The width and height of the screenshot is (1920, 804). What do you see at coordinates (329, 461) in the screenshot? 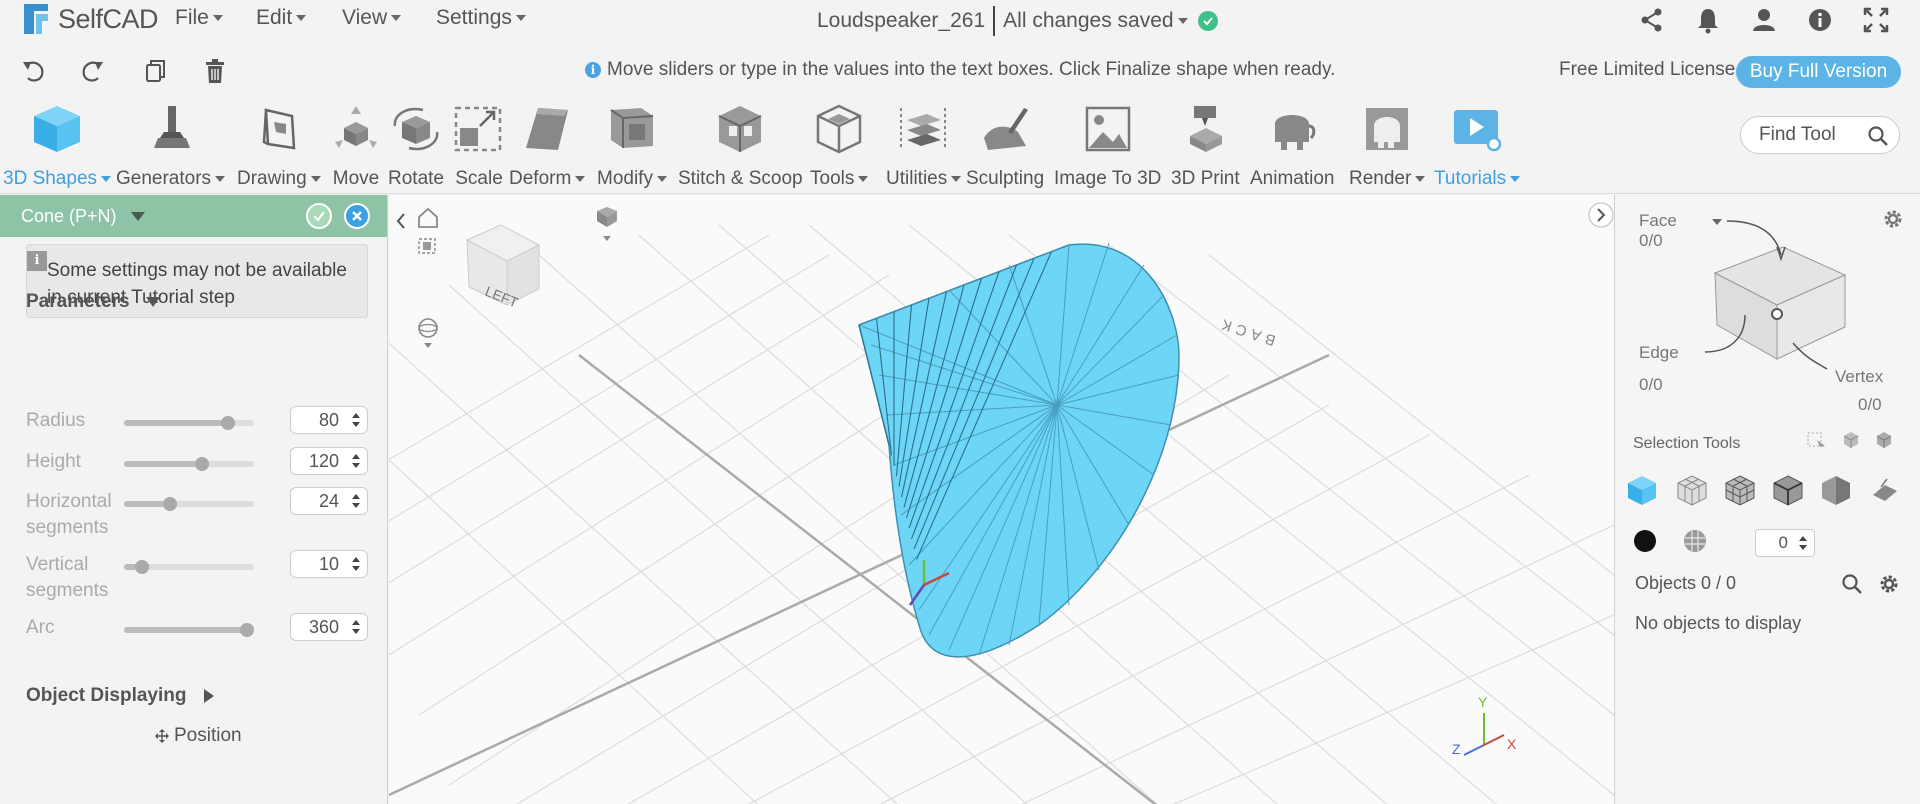
I see `height-input: 120` at bounding box center [329, 461].